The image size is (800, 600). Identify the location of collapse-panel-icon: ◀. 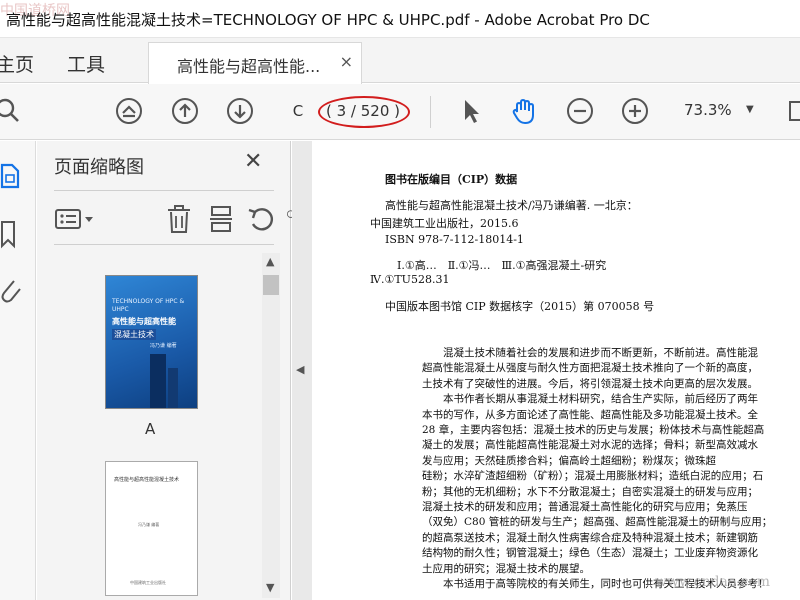
(300, 369).